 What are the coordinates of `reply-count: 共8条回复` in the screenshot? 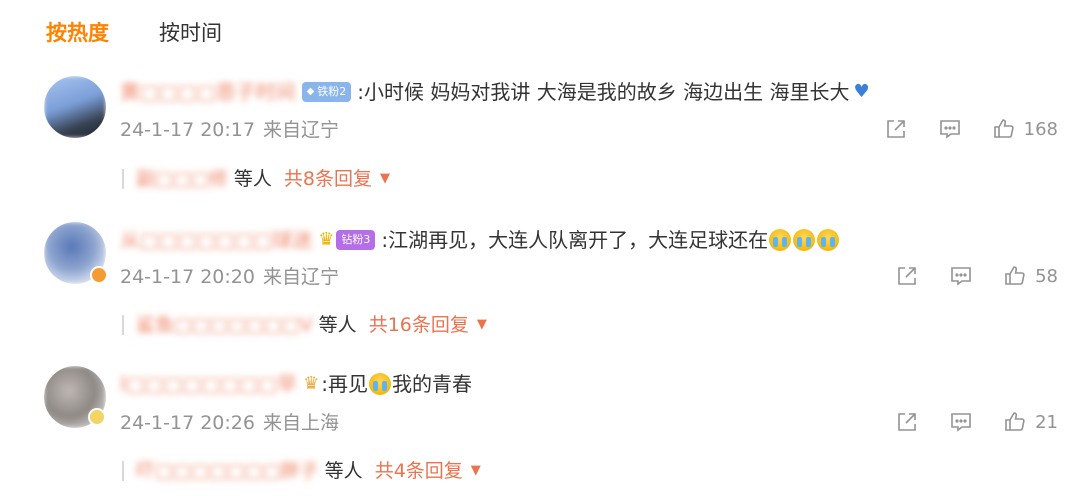 It's located at (327, 179).